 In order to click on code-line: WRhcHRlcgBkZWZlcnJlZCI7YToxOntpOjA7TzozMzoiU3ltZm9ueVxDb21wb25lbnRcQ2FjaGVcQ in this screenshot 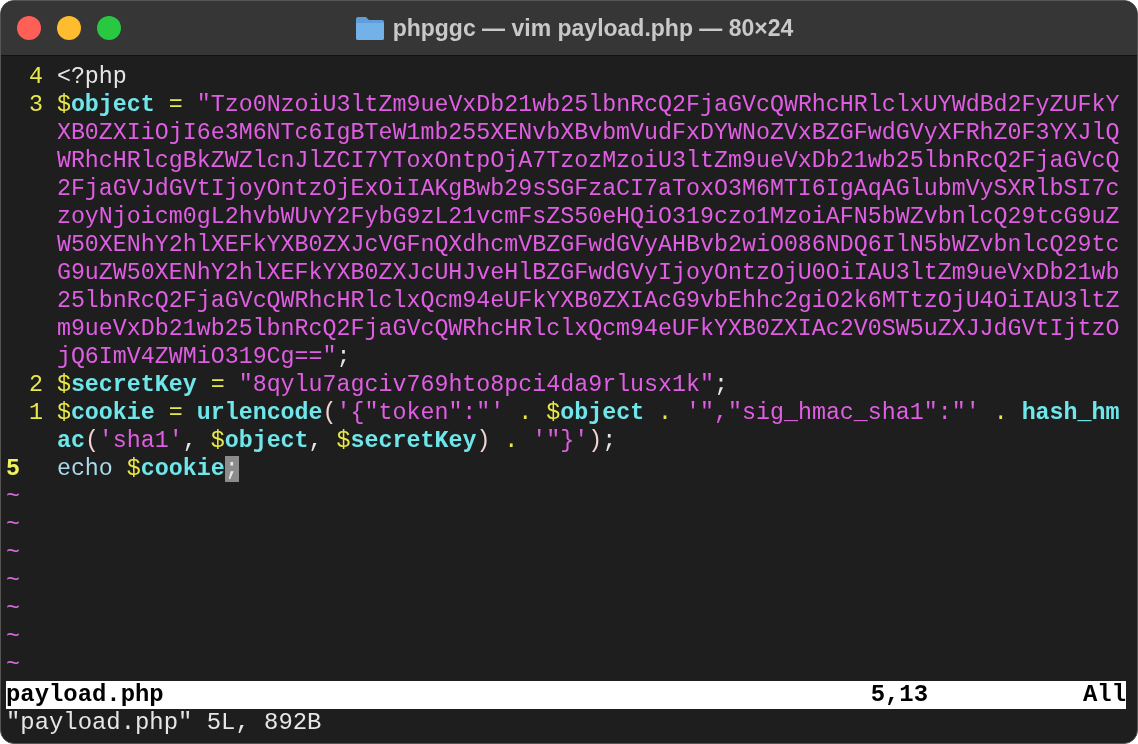, I will do `click(588, 161)`.